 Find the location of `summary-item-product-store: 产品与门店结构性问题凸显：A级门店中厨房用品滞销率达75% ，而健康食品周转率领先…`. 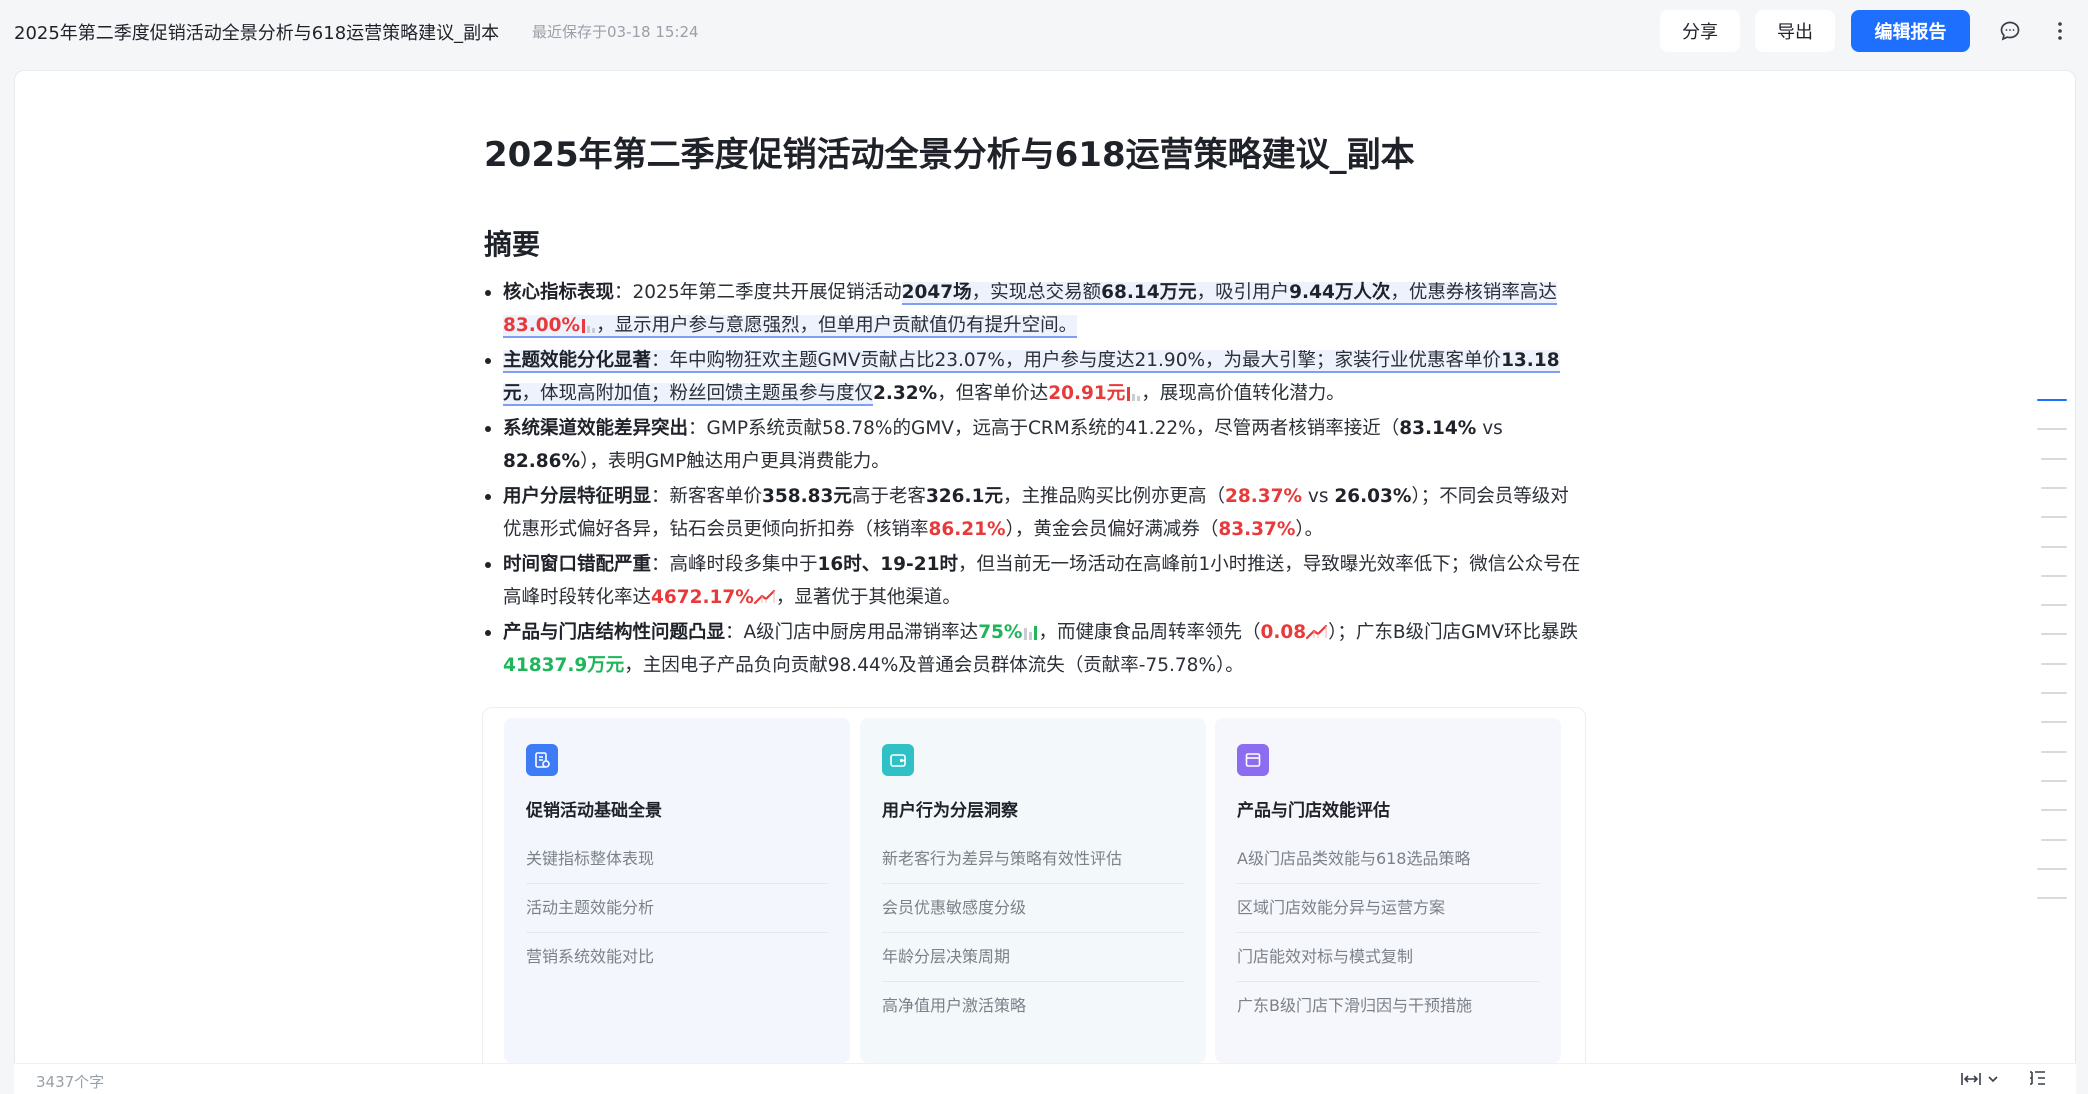

summary-item-product-store: 产品与门店结构性问题凸显：A级门店中厨房用品滞销率达75% ，而健康食品周转率领先… is located at coordinates (1034, 649).